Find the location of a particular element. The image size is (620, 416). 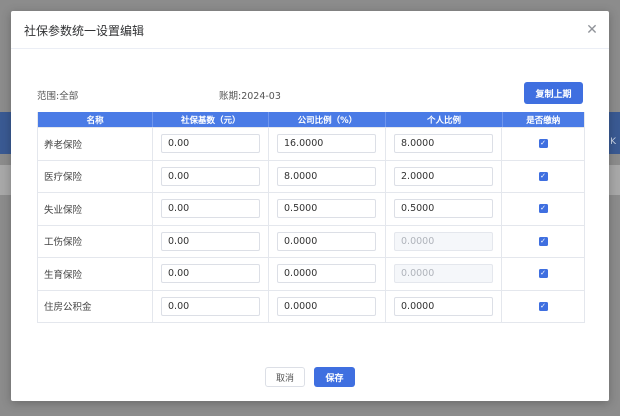

scope-label: 范围:全部 is located at coordinates (58, 96).